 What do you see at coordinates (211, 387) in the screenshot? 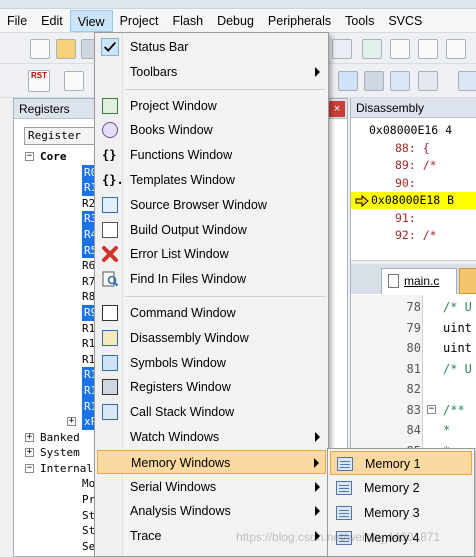
I see `menu-item-registers-window: Registers Window` at bounding box center [211, 387].